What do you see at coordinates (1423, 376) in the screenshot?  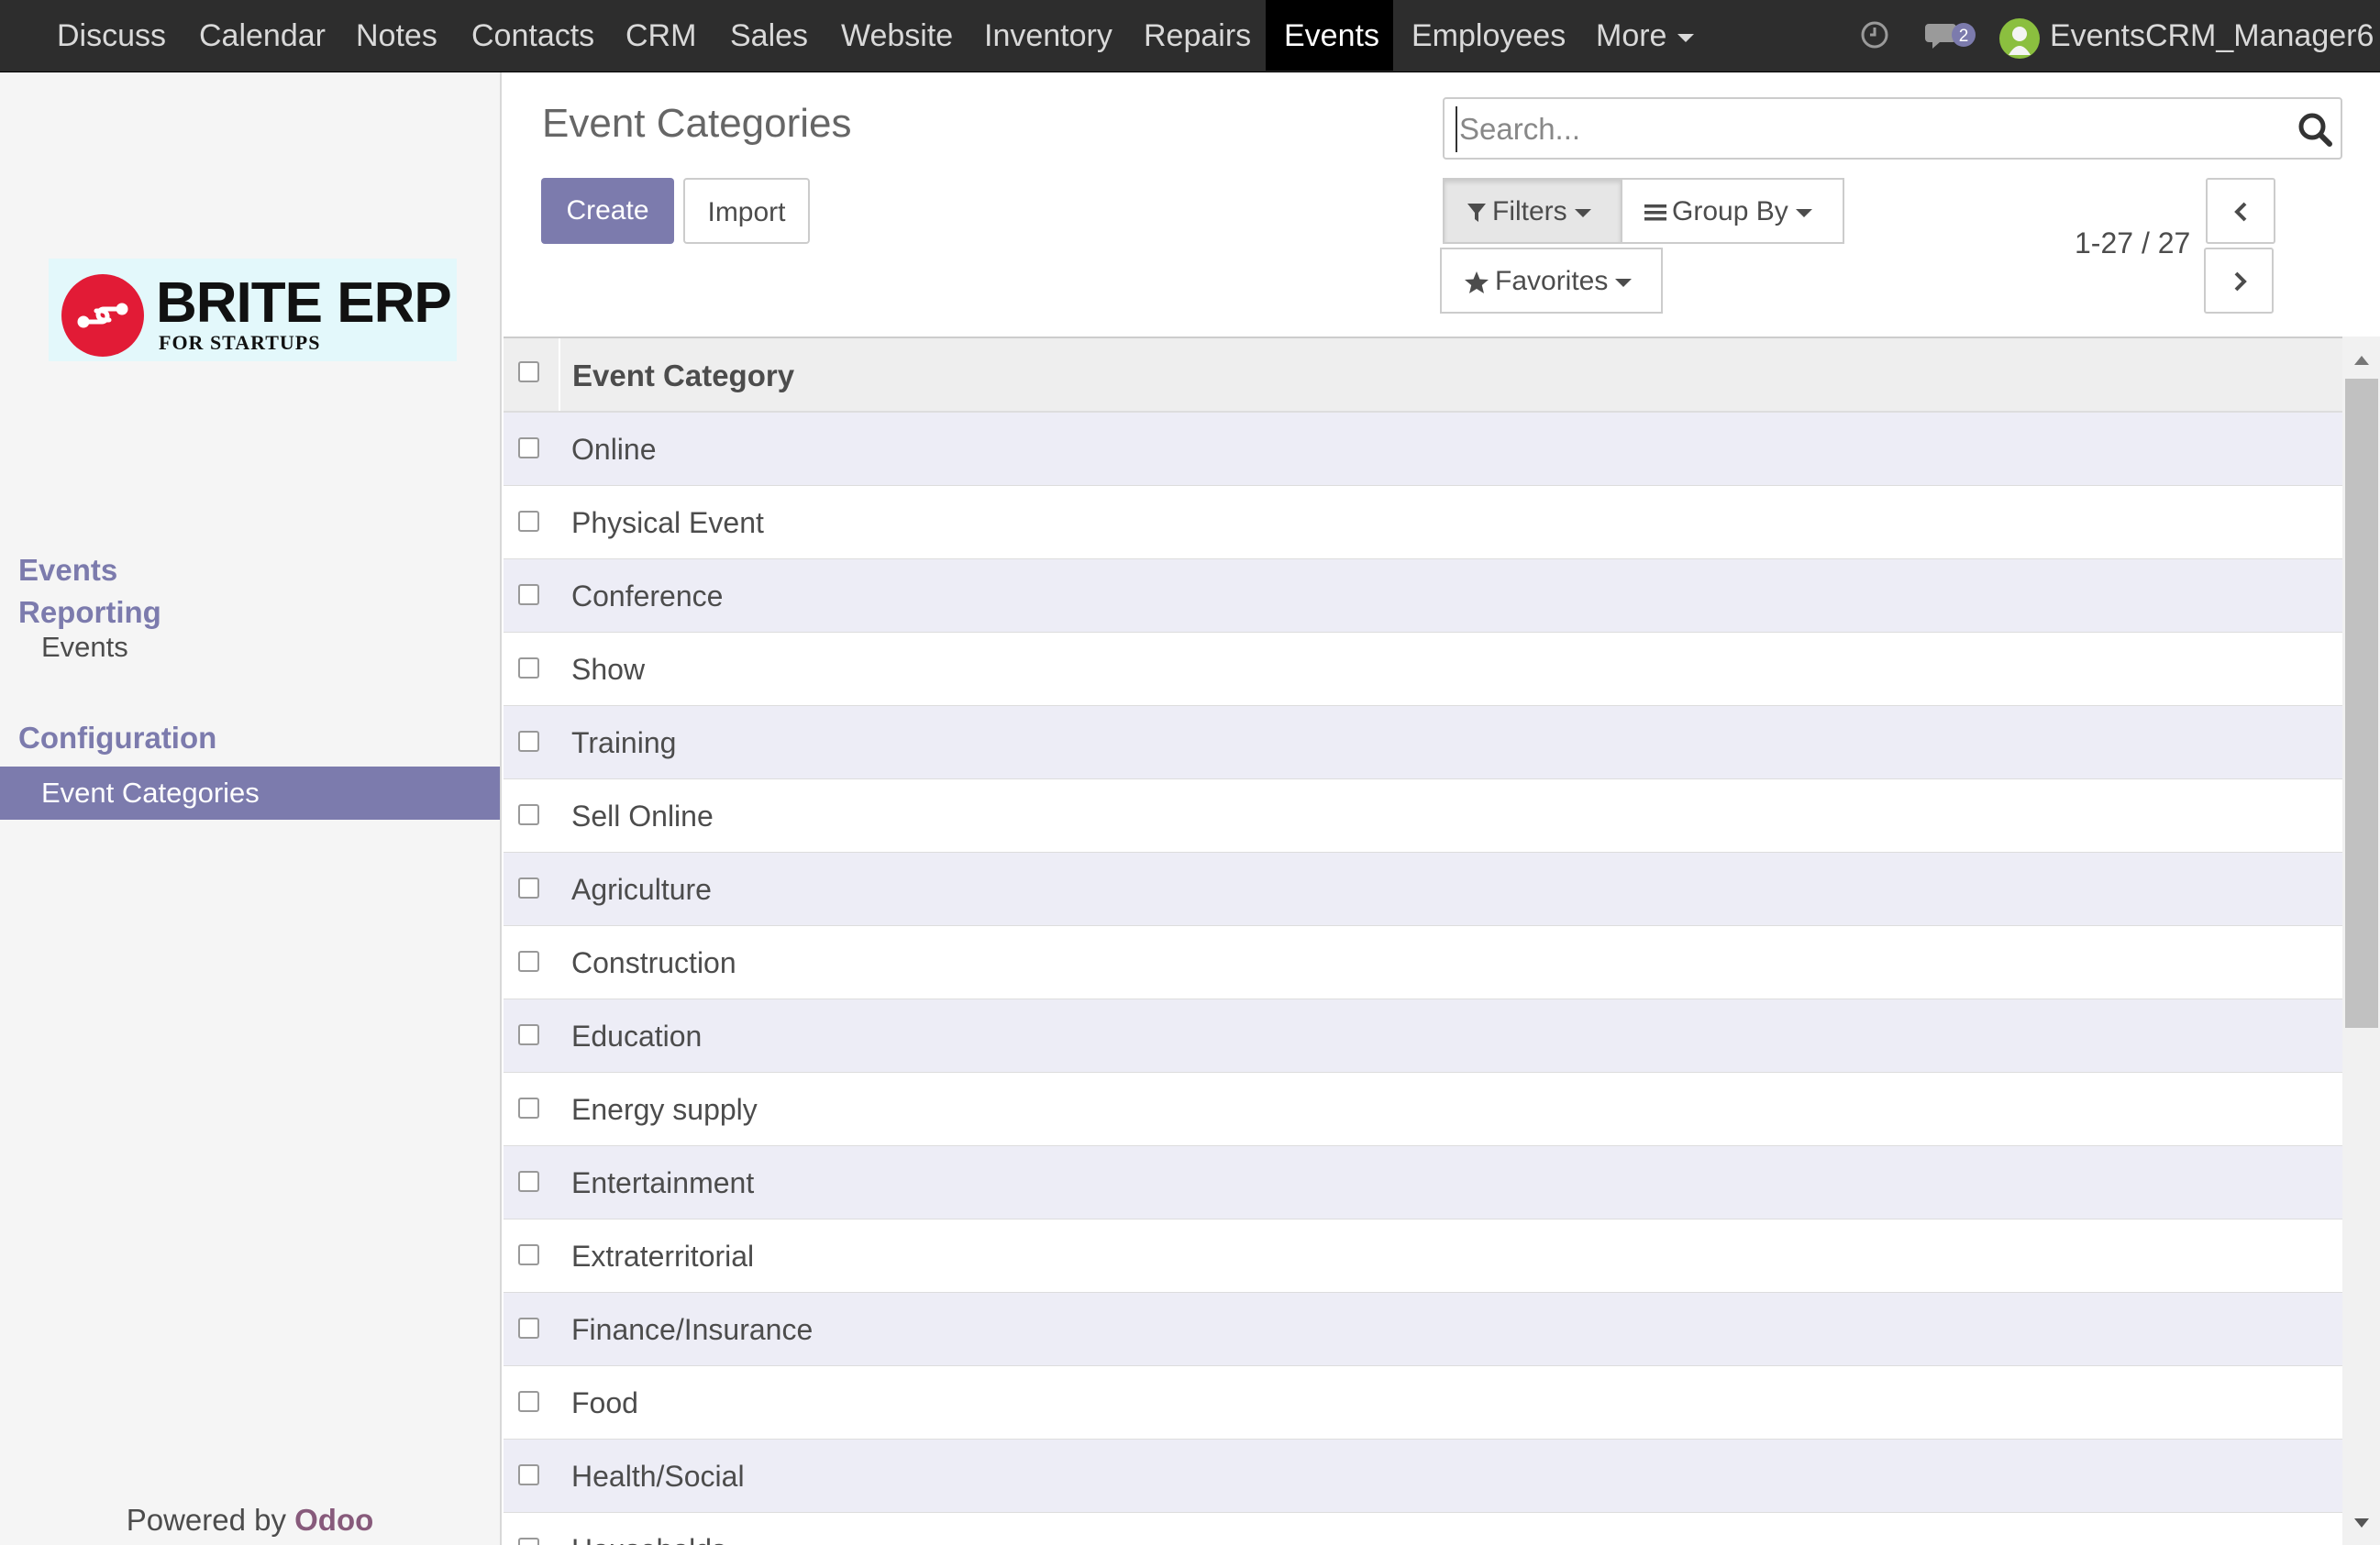 I see `list-header: Event Category` at bounding box center [1423, 376].